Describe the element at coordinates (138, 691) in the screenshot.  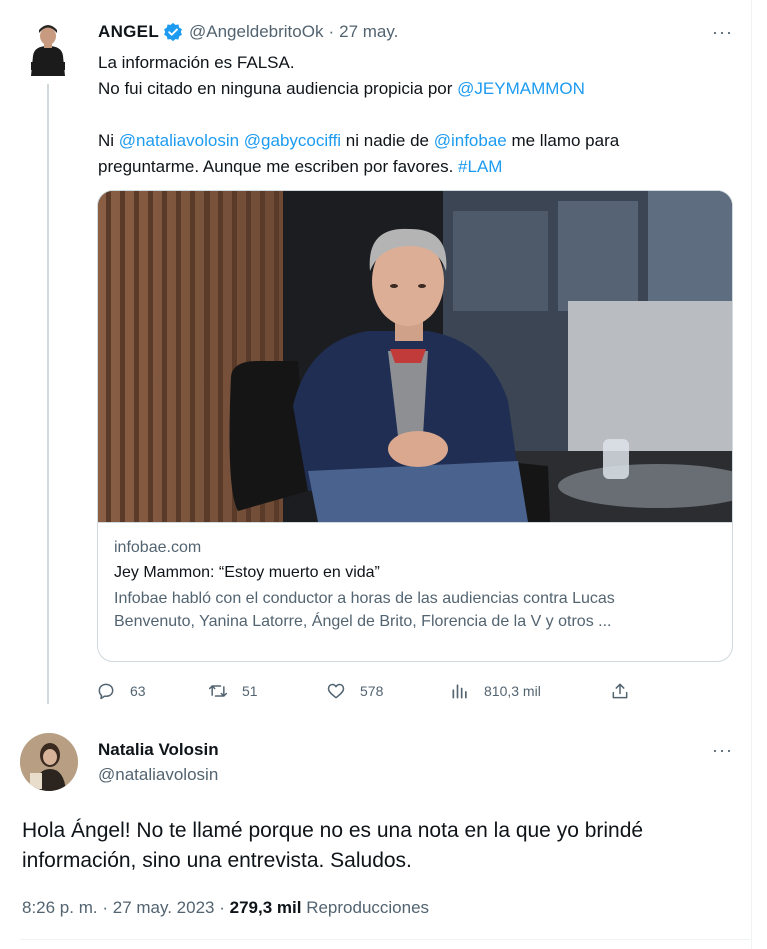
I see `reply-count: 63` at that location.